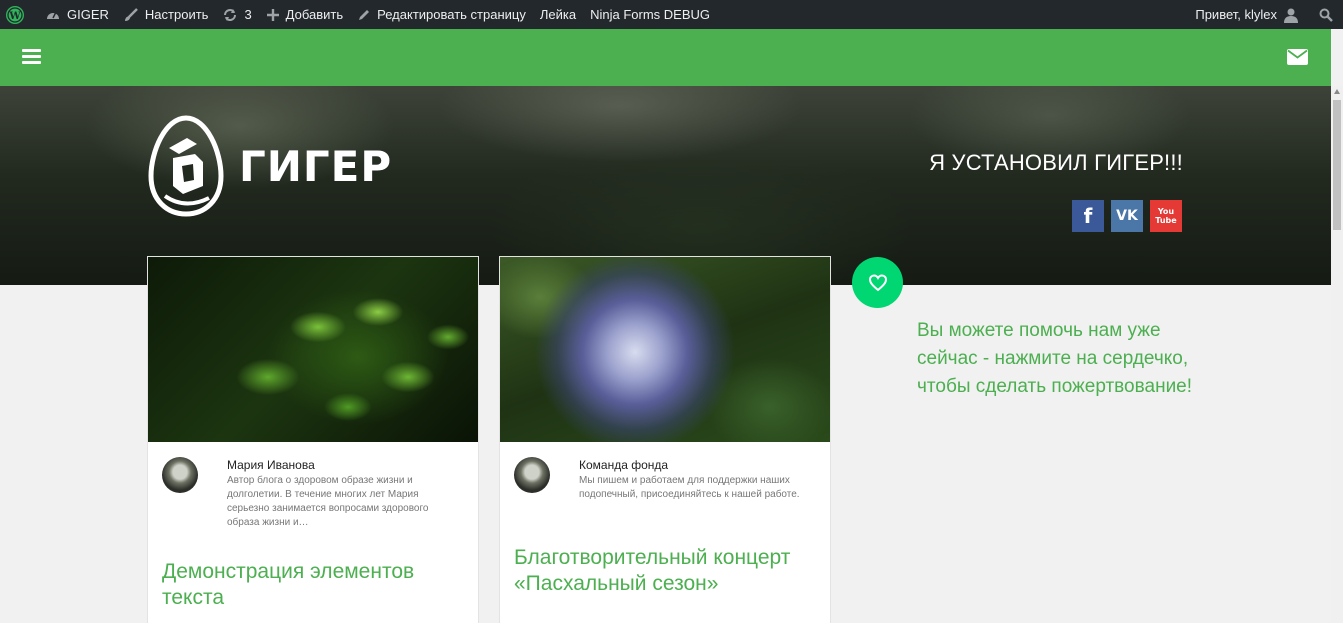  I want to click on search-icon, so click(1326, 15).